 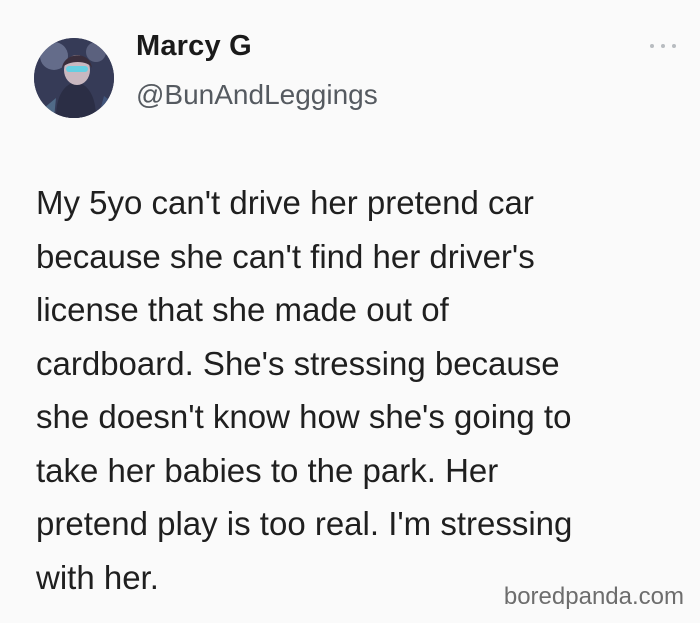 I want to click on watermark: boredpanda.com, so click(x=593, y=596).